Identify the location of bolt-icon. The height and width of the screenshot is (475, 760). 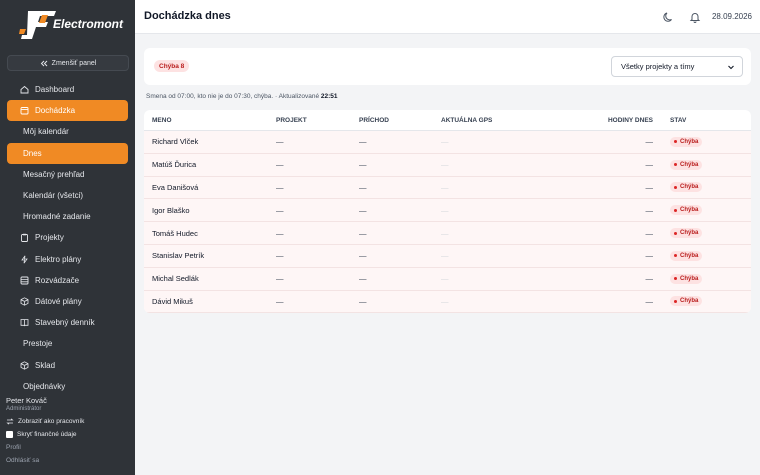
(24, 259).